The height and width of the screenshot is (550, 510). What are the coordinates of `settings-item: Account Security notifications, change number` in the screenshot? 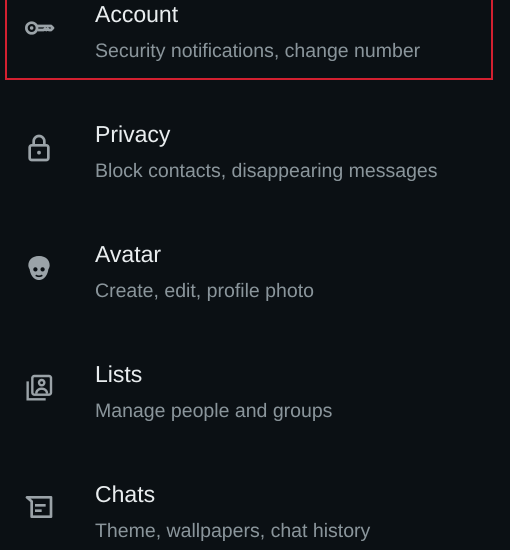 It's located at (249, 40).